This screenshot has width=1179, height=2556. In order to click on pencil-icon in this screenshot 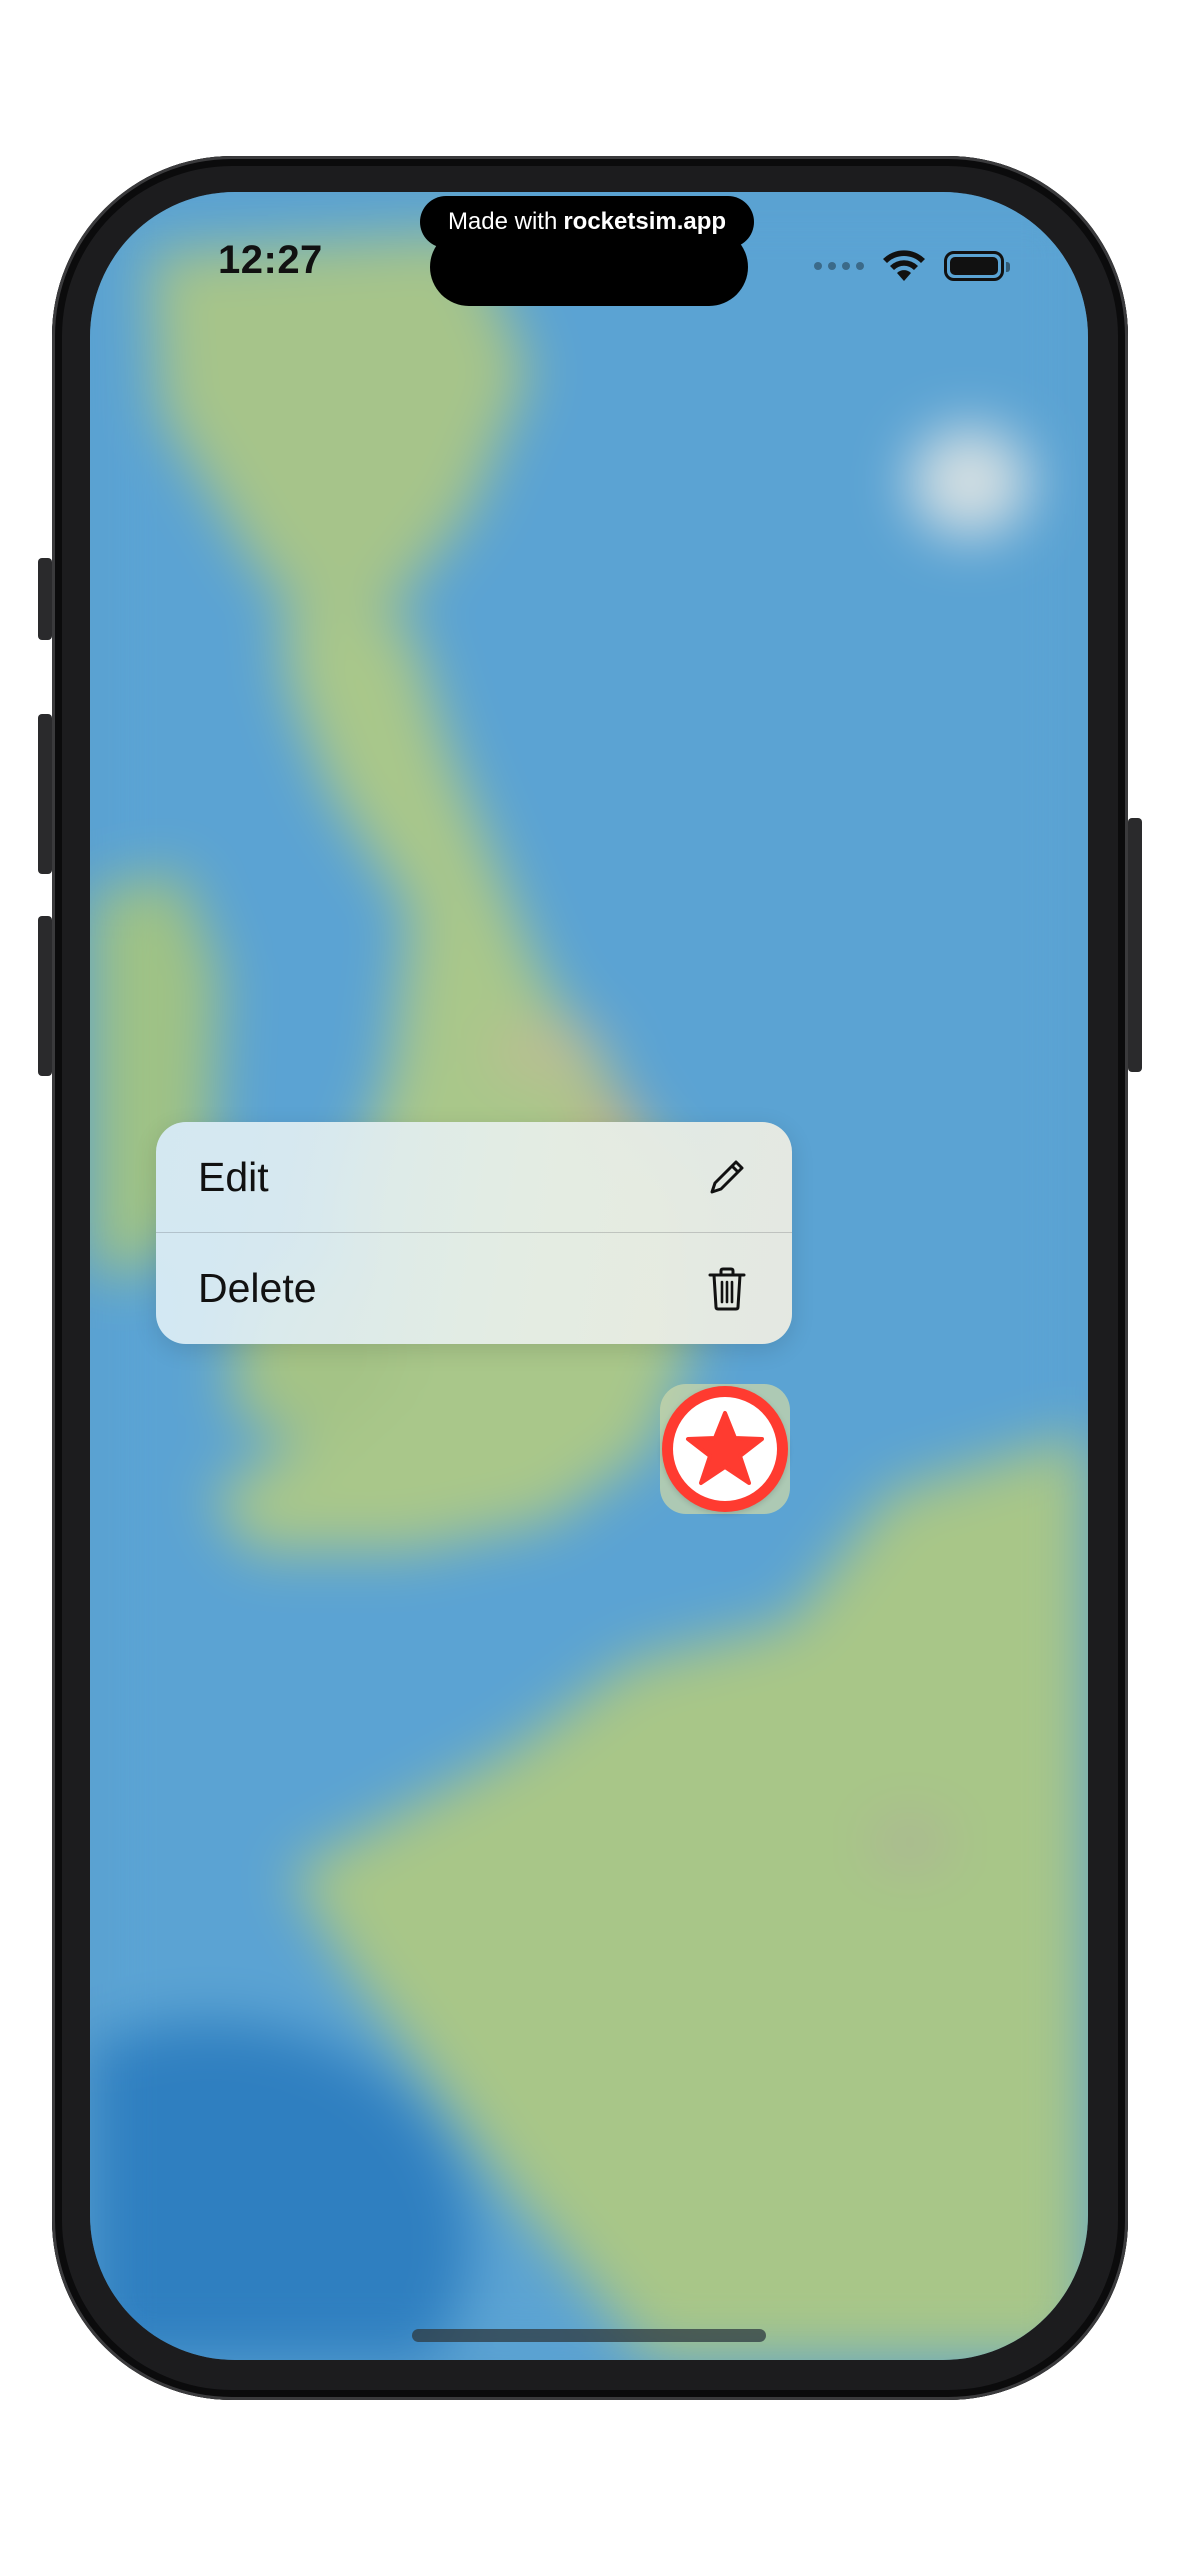, I will do `click(727, 1177)`.